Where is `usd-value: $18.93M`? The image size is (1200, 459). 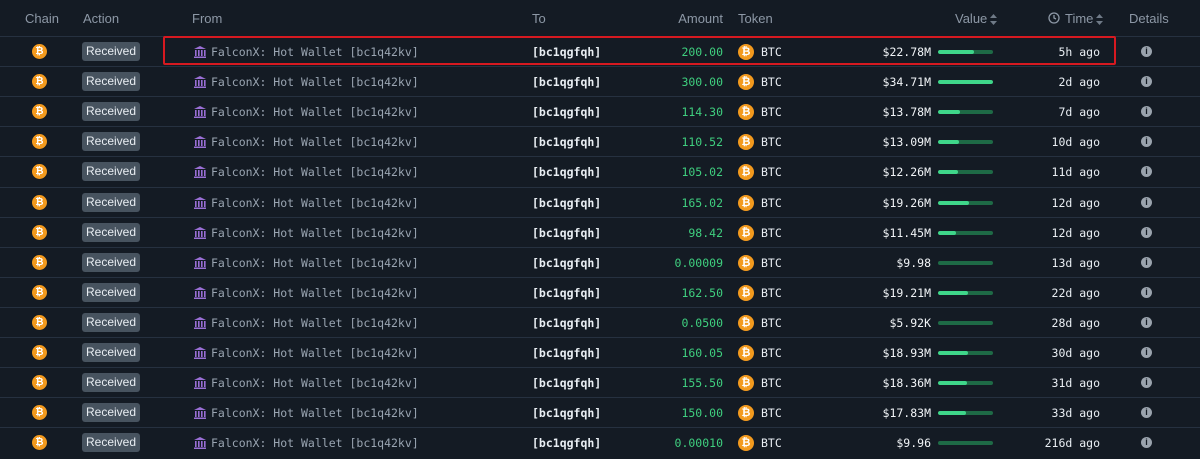 usd-value: $18.93M is located at coordinates (906, 353).